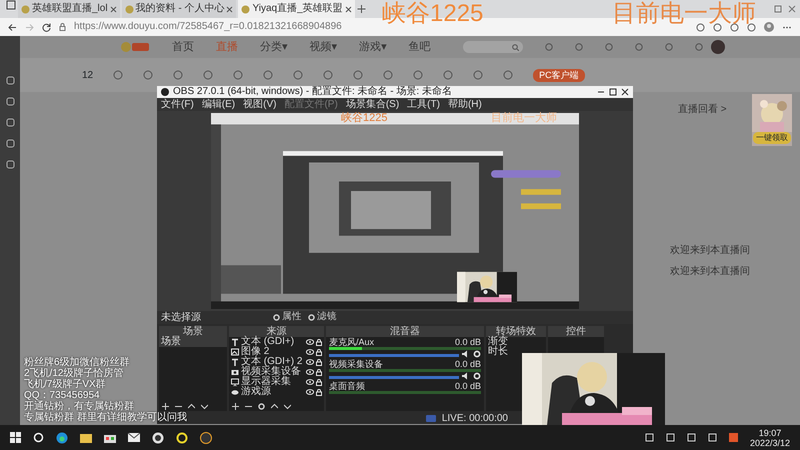 The width and height of the screenshot is (800, 450). What do you see at coordinates (465, 105) in the screenshot?
I see `menu-item: 帮助(H)` at bounding box center [465, 105].